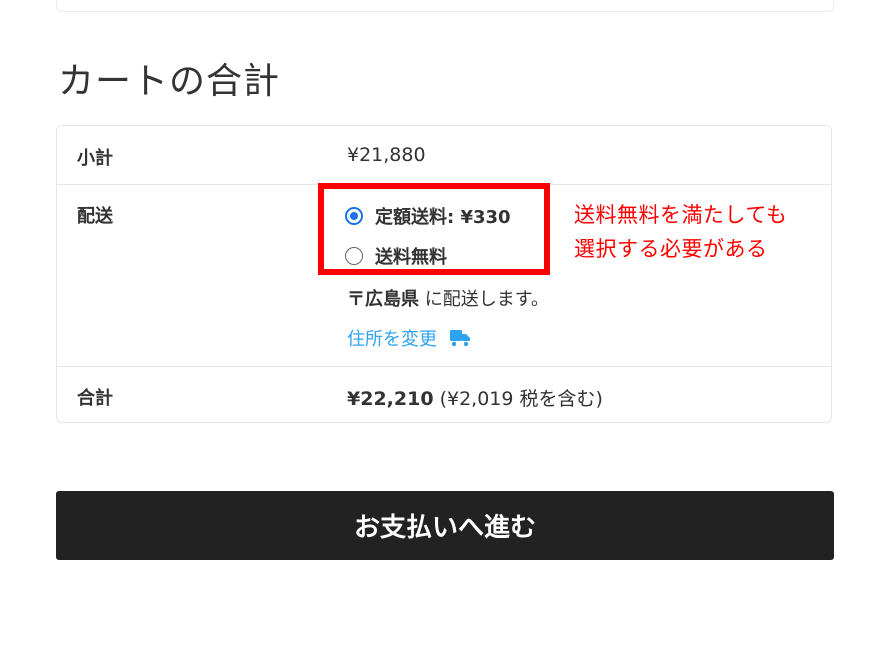 This screenshot has width=888, height=664. I want to click on shipping-label: 配送, so click(95, 216).